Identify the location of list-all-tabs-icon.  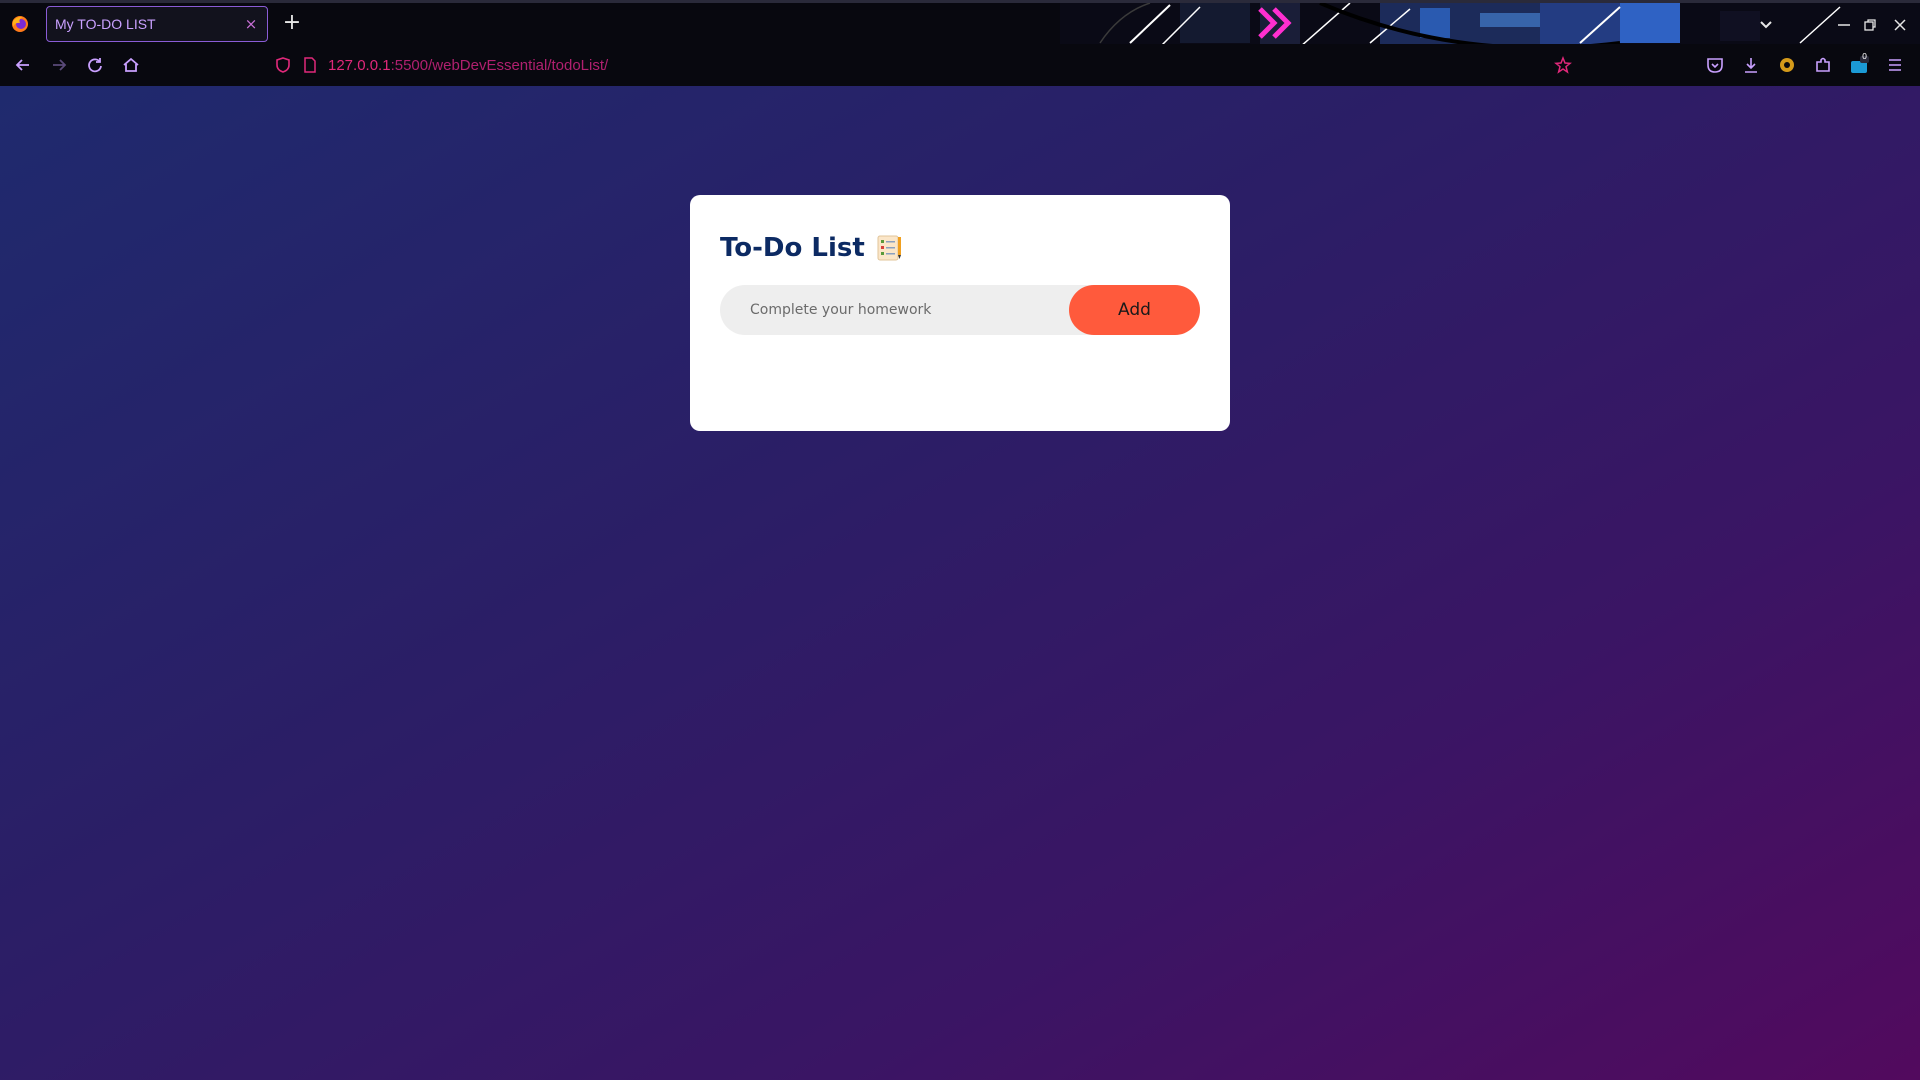
(1766, 25).